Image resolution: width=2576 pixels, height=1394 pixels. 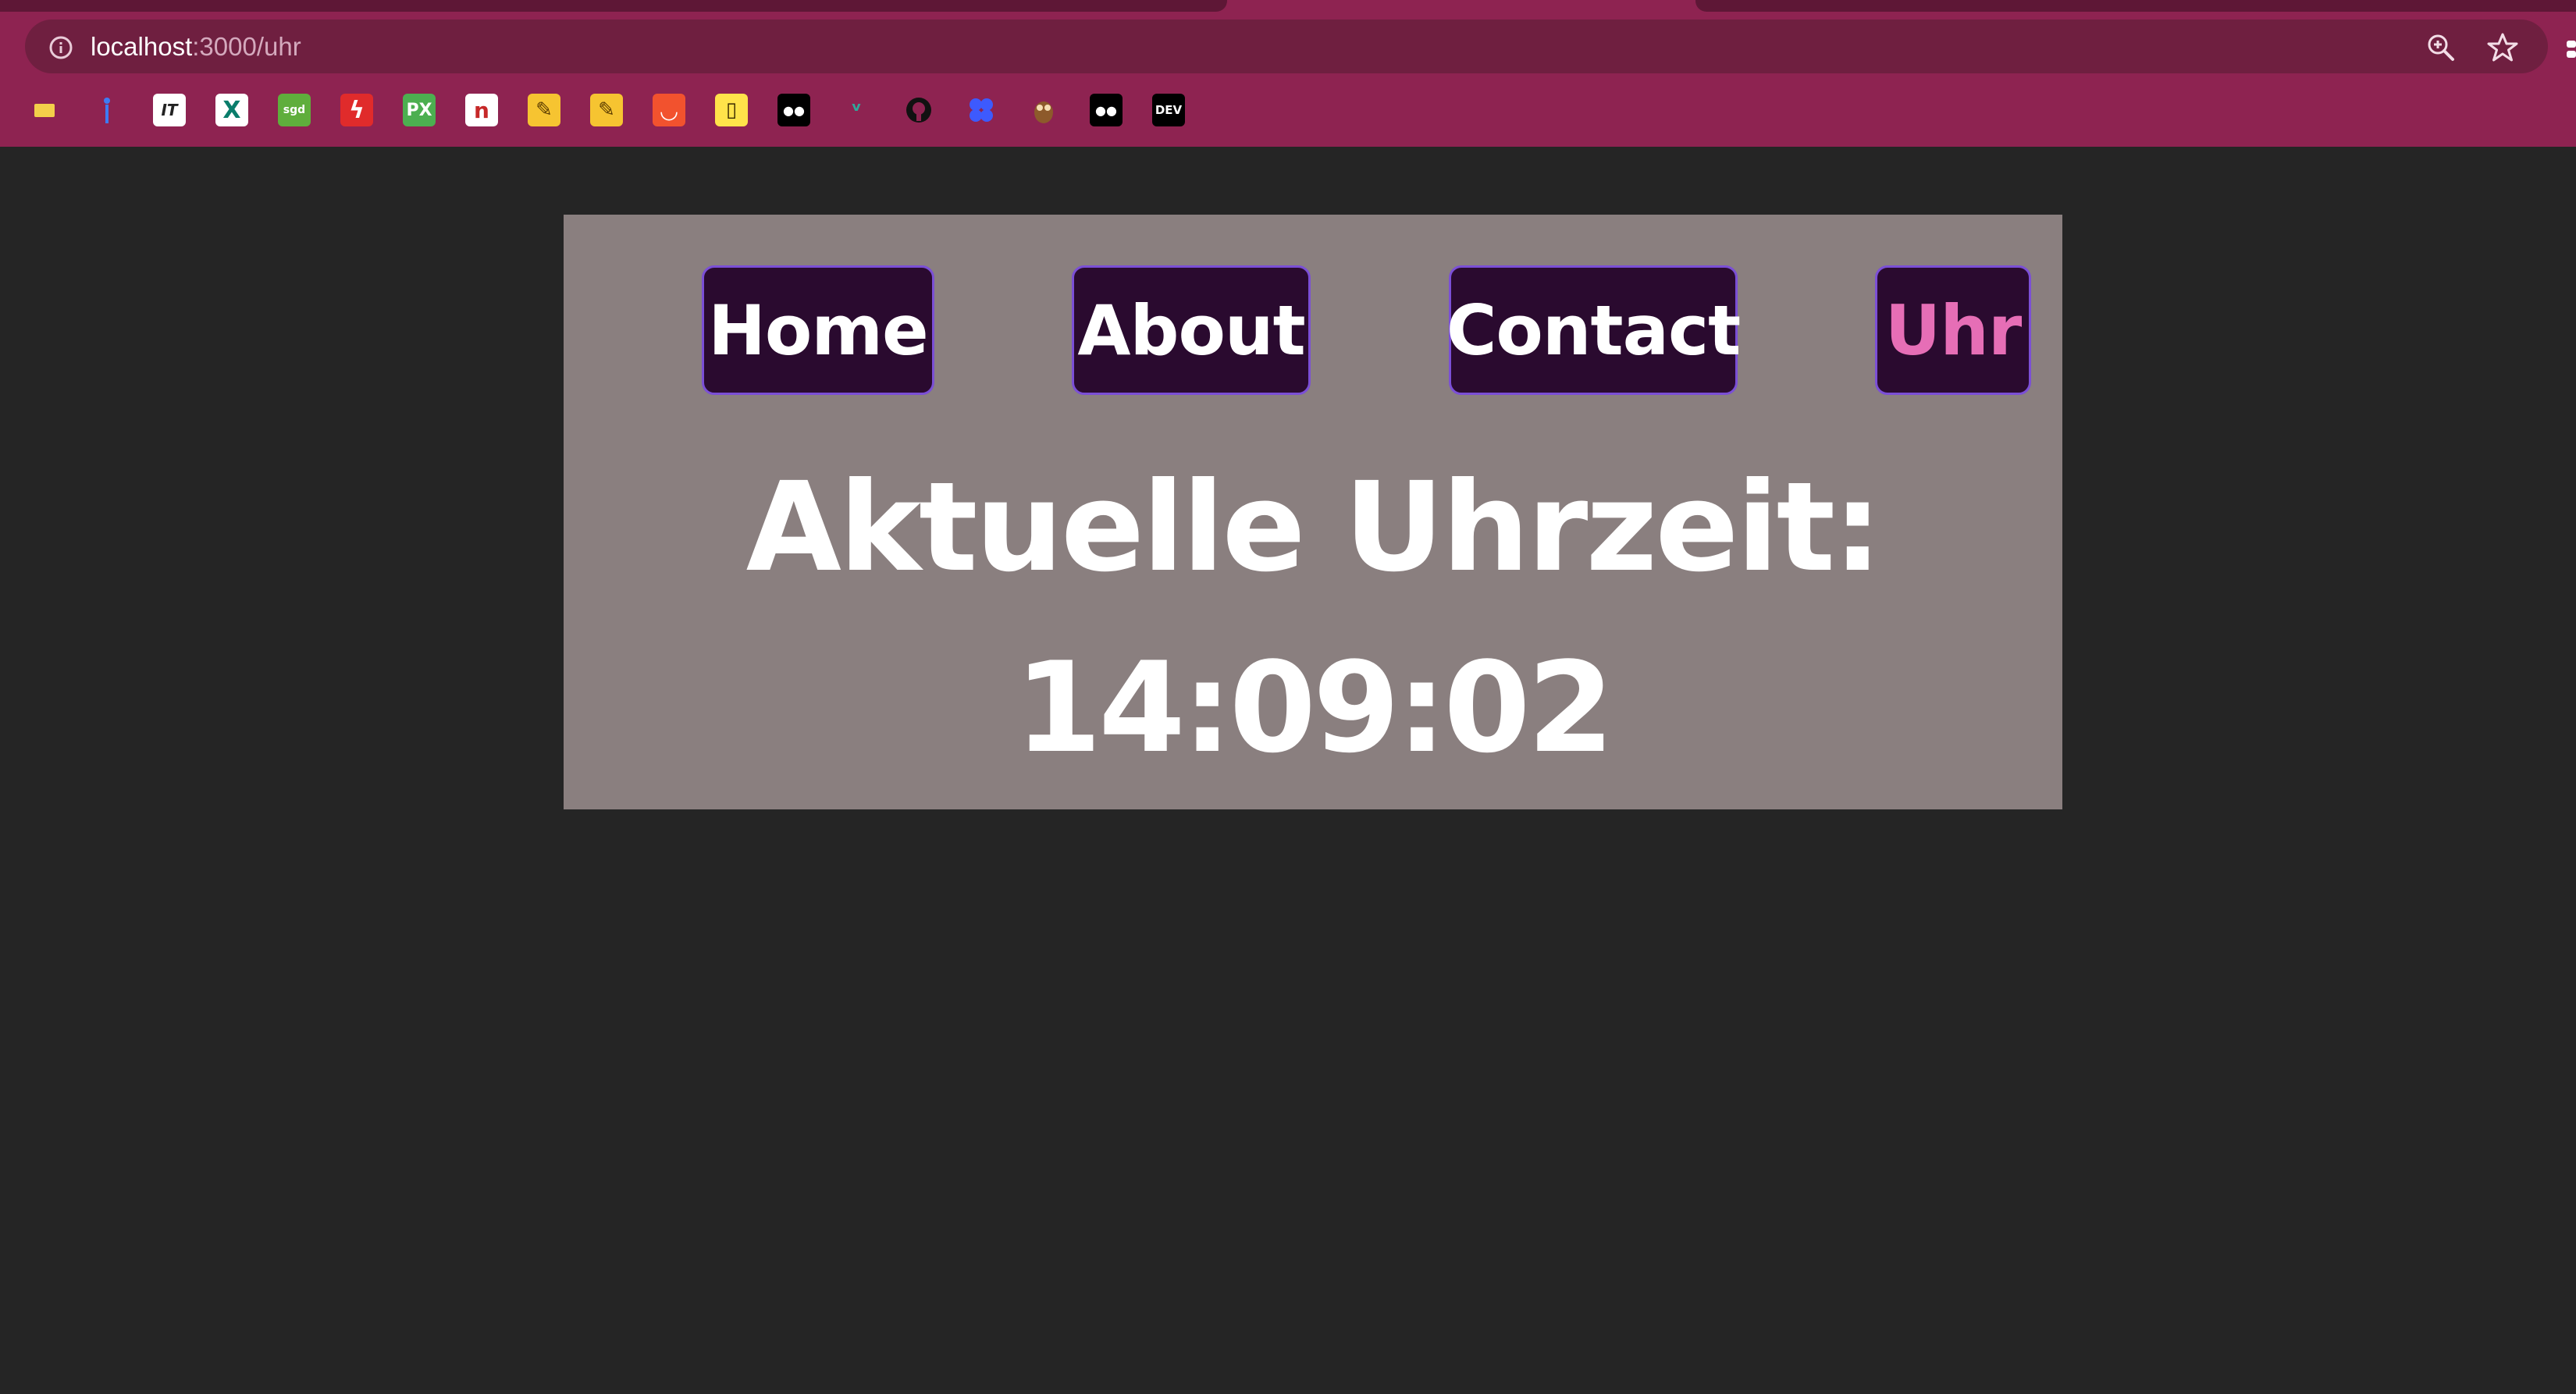 What do you see at coordinates (2502, 47) in the screenshot?
I see `bookmark-star-icon` at bounding box center [2502, 47].